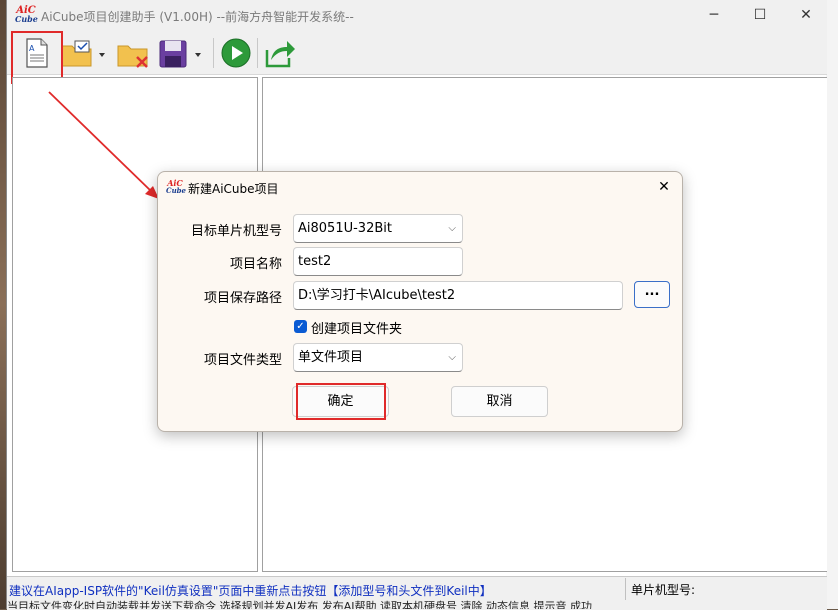 This screenshot has height=610, width=838. I want to click on dialog-title: 新建AiCube项目, so click(233, 189).